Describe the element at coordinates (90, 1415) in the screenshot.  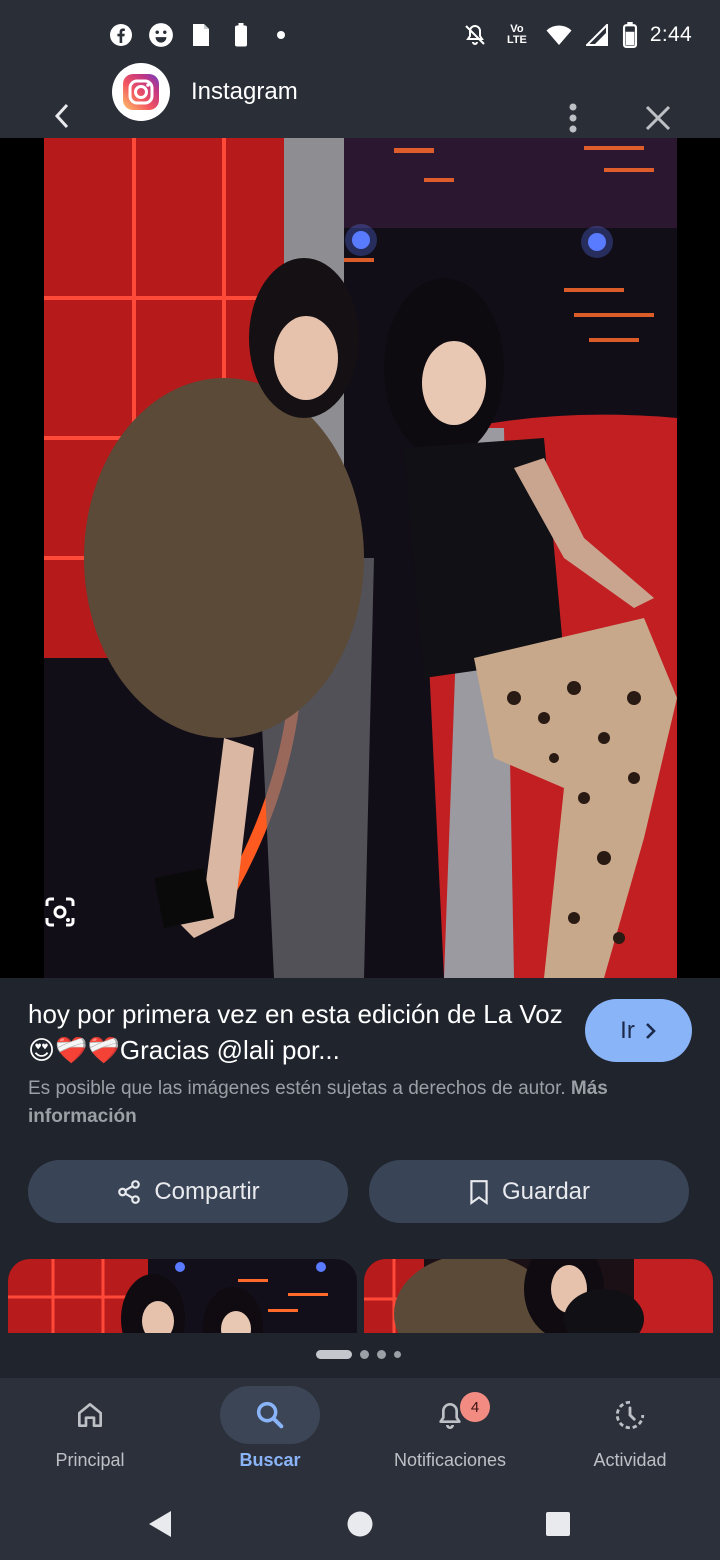
I see `home-icon` at that location.